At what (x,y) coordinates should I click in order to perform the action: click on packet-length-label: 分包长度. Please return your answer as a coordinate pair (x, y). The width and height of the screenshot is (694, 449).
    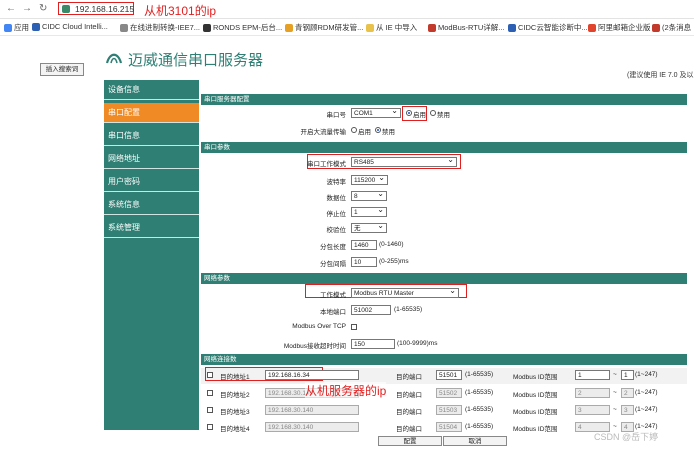
    Looking at the image, I should click on (333, 247).